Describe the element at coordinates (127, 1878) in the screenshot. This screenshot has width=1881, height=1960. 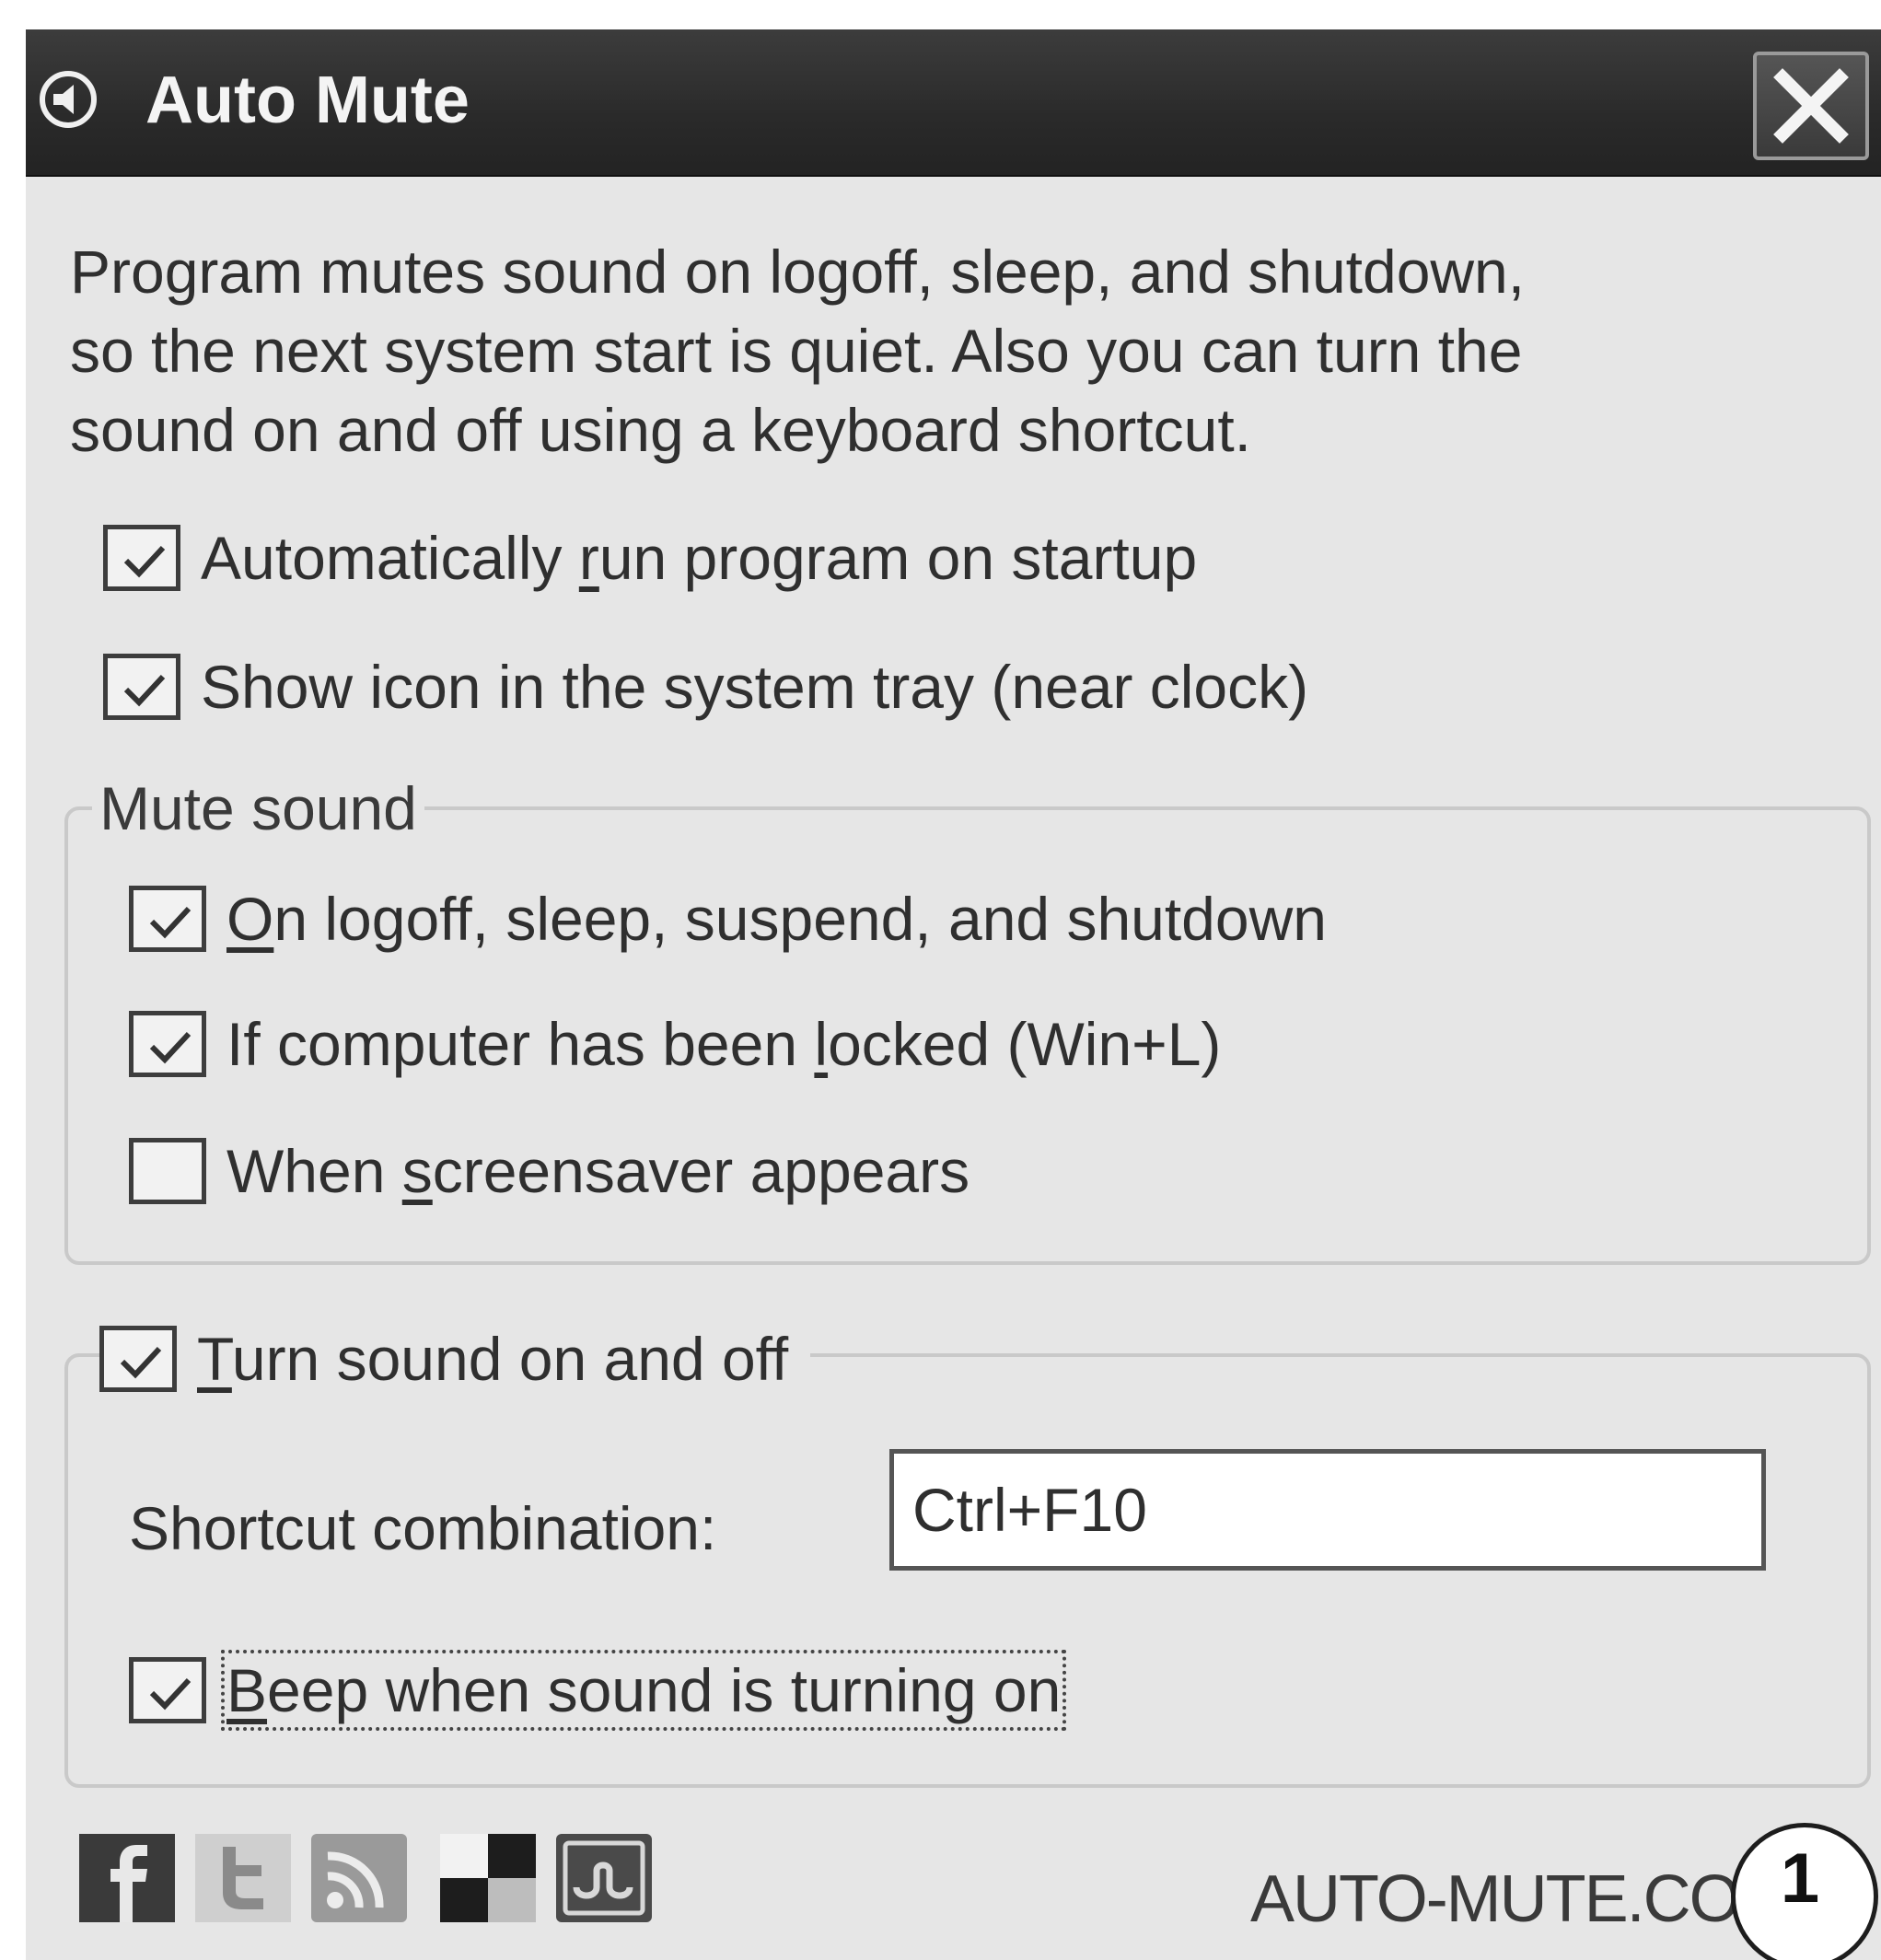
I see `facebook-icon` at that location.